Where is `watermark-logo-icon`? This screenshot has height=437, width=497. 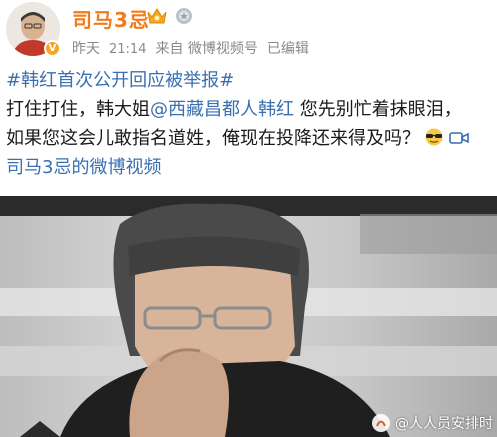
watermark-logo-icon is located at coordinates (381, 423).